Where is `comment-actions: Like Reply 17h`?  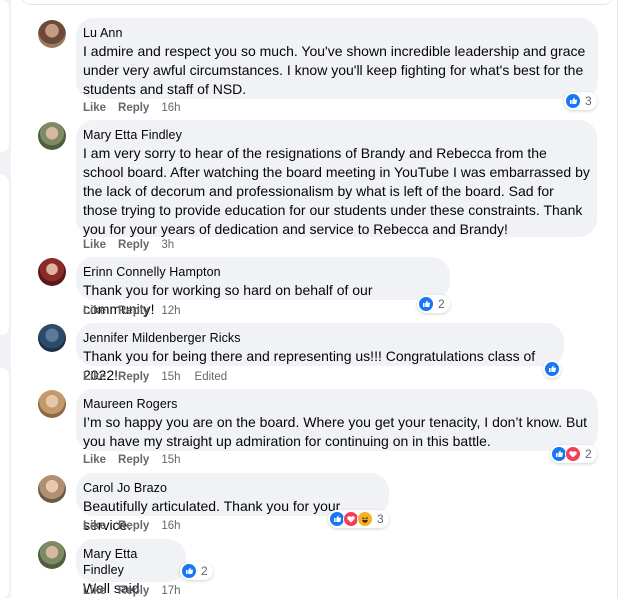
comment-actions: Like Reply 17h is located at coordinates (132, 591).